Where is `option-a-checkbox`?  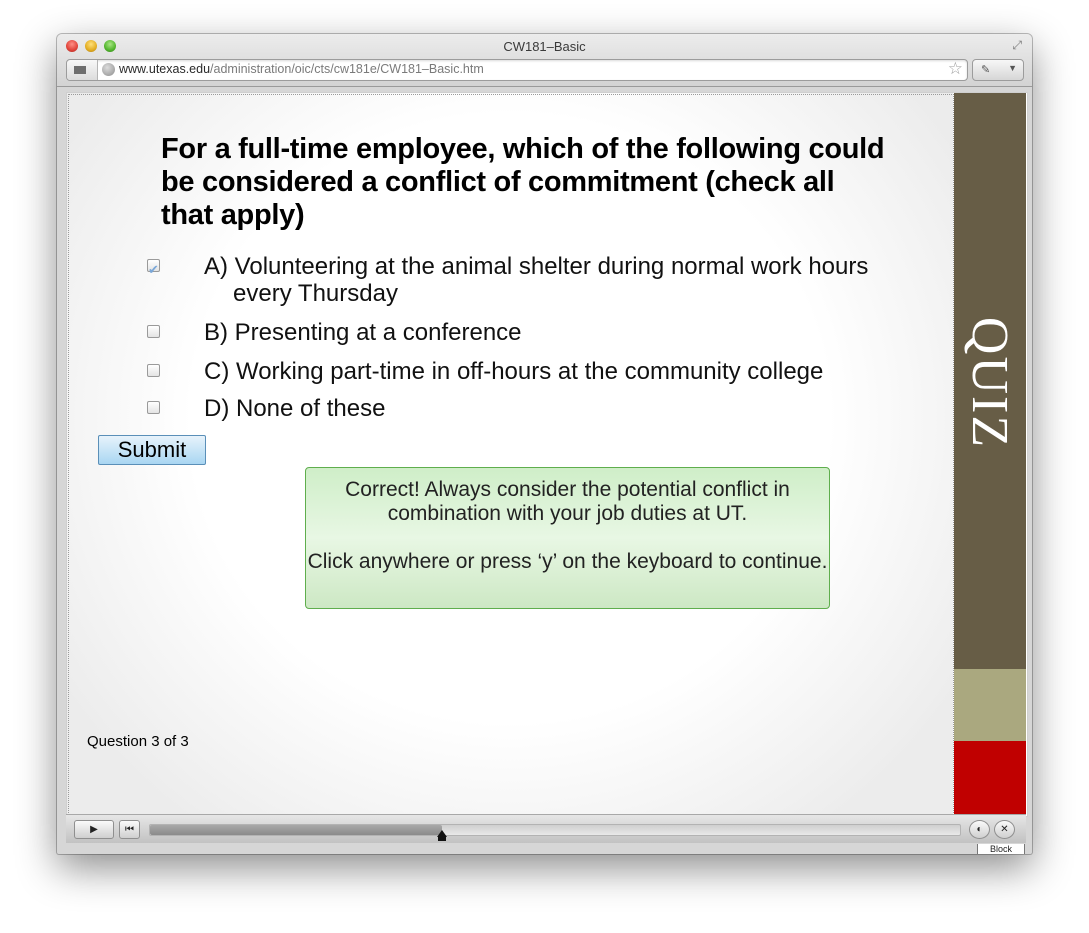
option-a-checkbox is located at coordinates (153, 269).